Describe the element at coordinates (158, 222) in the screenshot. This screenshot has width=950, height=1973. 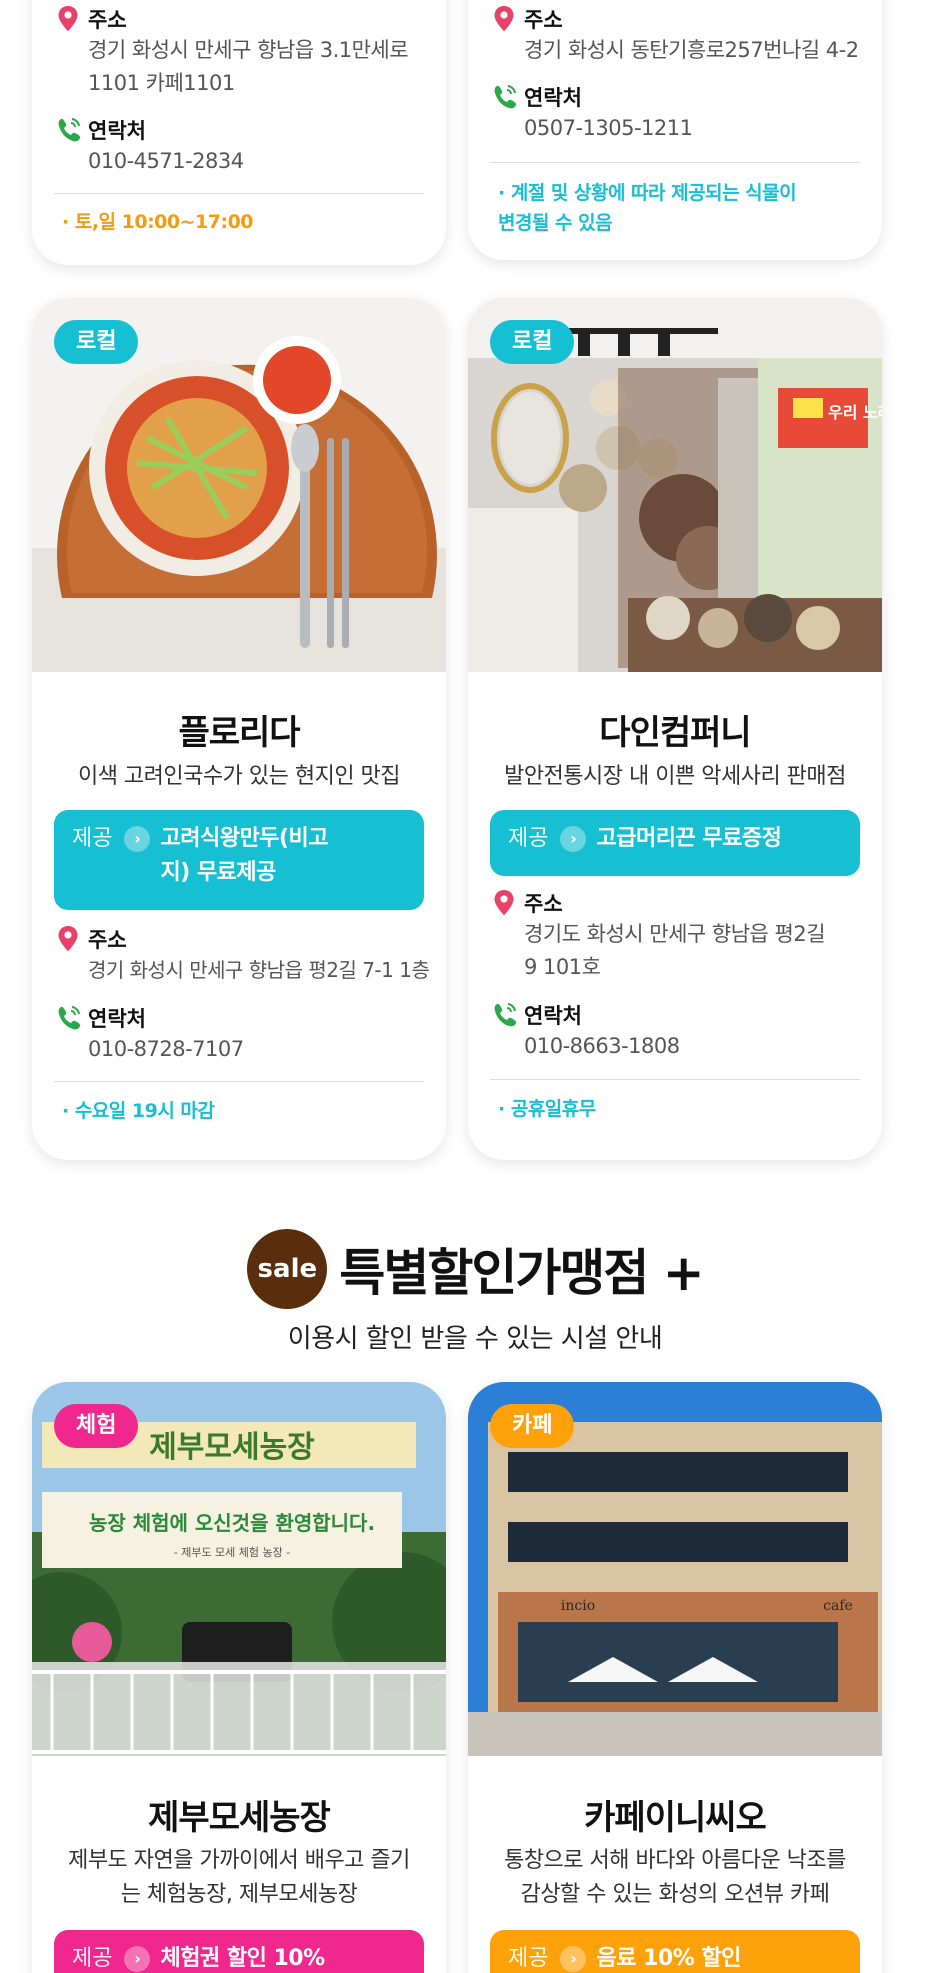
I see `note: · 토,일 10:00~17:00` at that location.